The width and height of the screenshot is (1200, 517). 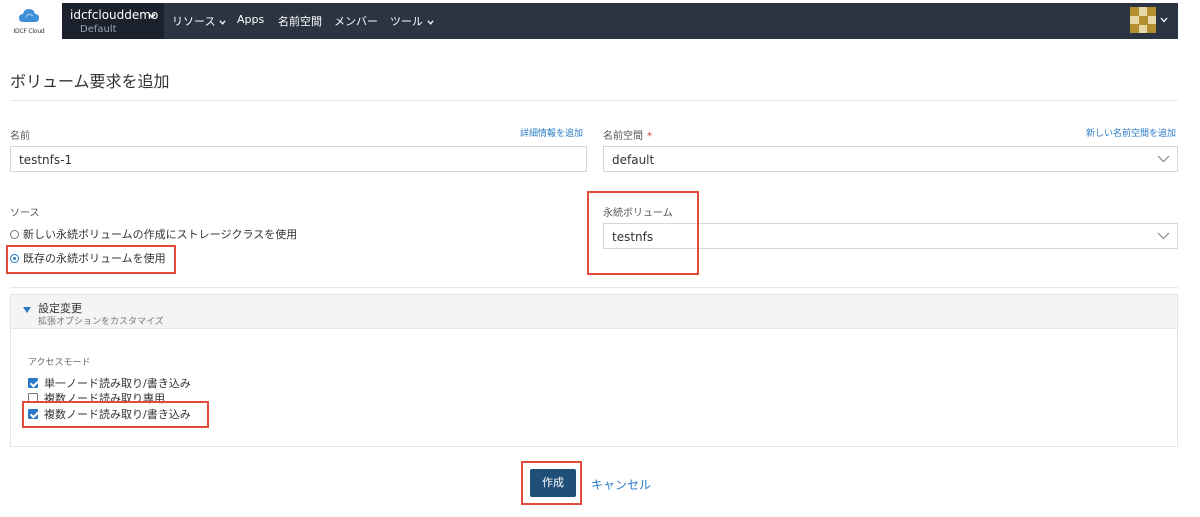 I want to click on cloud-logo-icon, so click(x=29, y=15).